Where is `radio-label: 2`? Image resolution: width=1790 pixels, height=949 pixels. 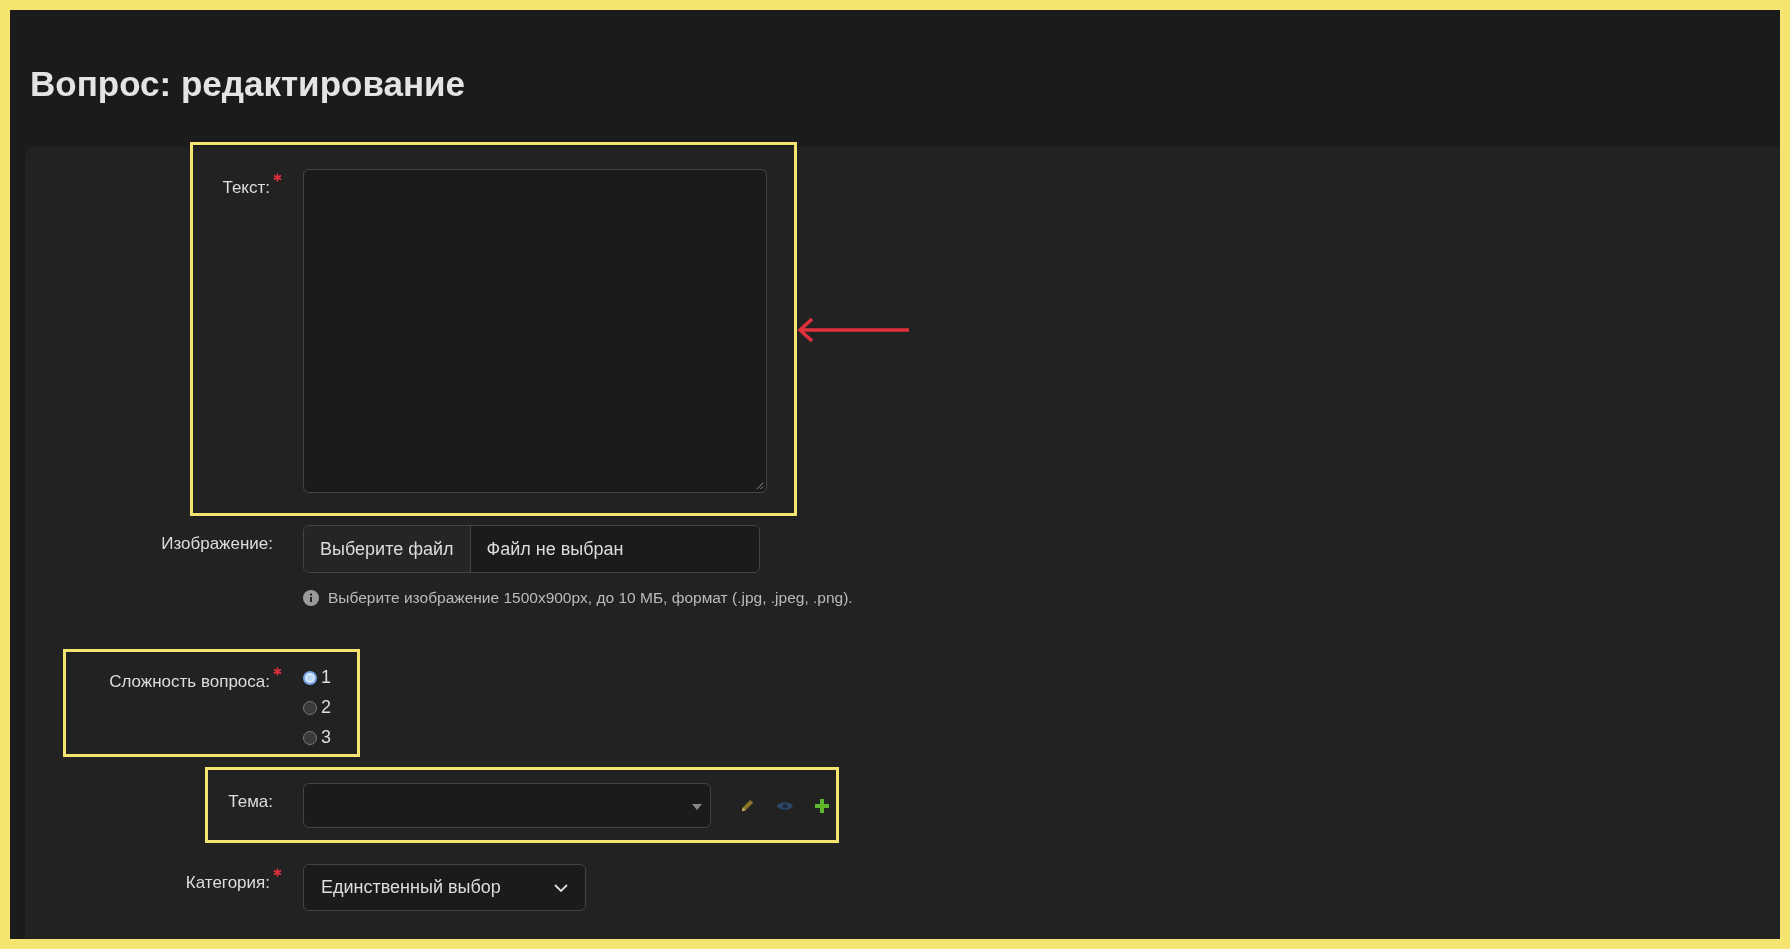
radio-label: 2 is located at coordinates (326, 707).